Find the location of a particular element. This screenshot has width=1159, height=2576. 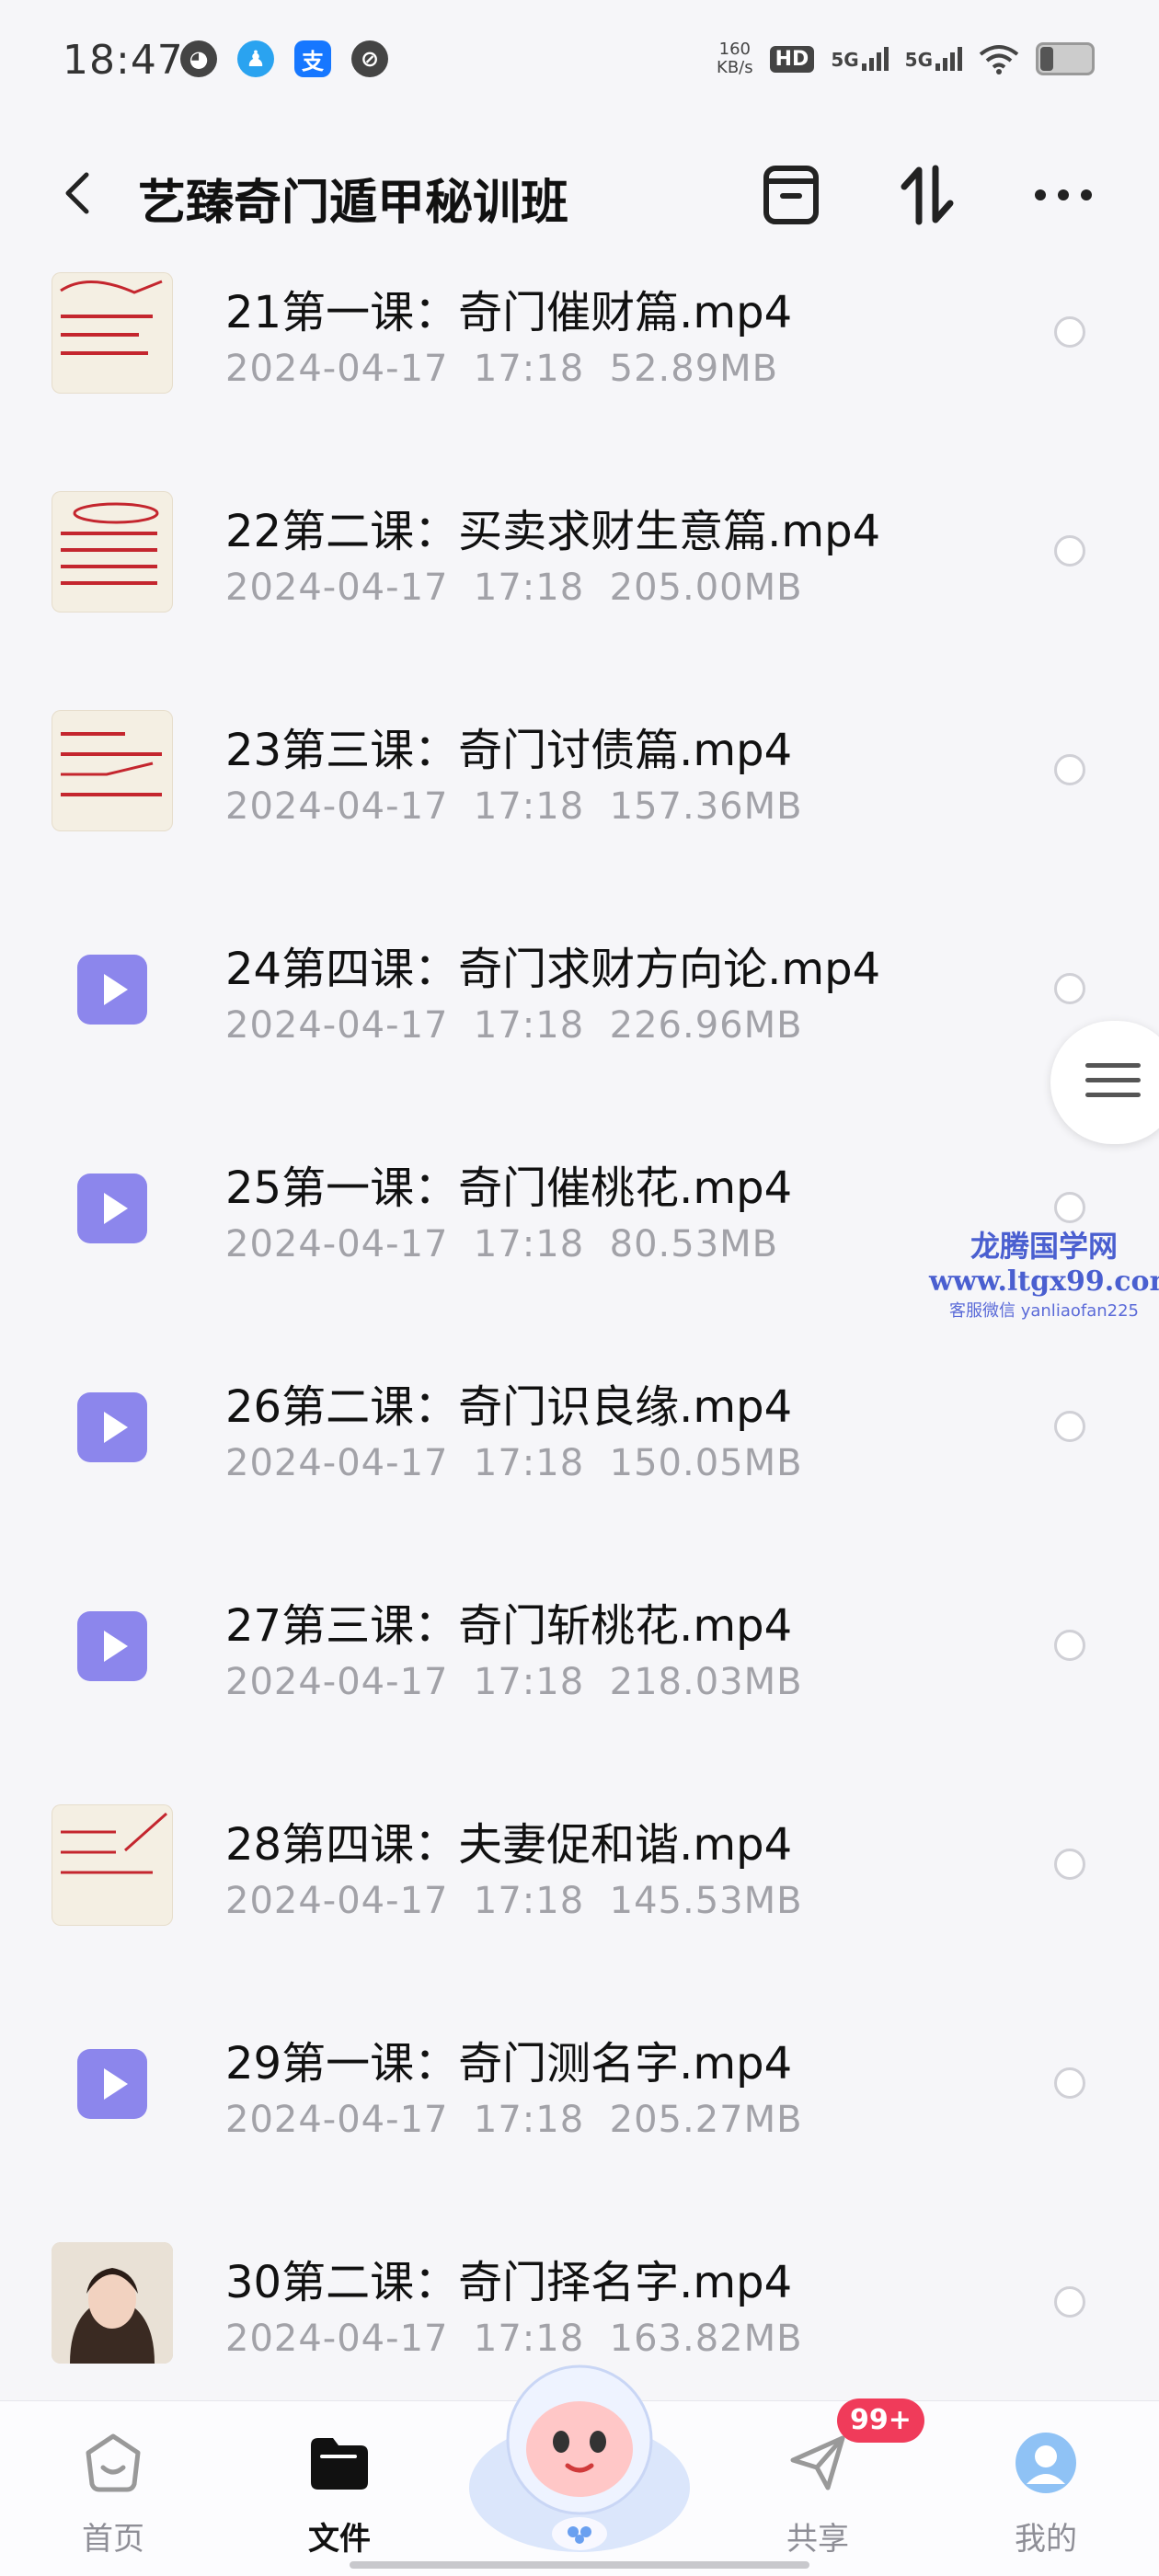

file-meta: 2024-04-17 17:18 145.53MB is located at coordinates (514, 1901).